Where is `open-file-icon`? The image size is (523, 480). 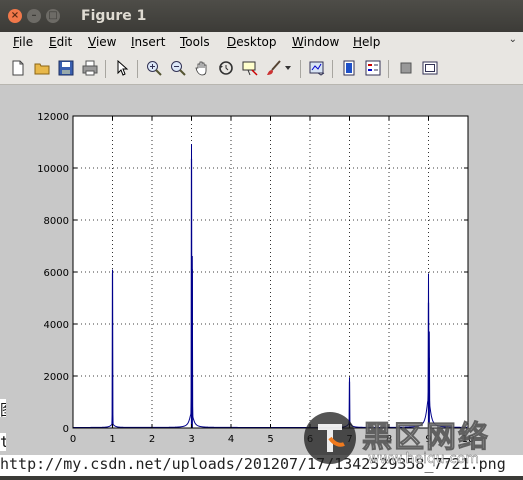
open-file-icon is located at coordinates (42, 68).